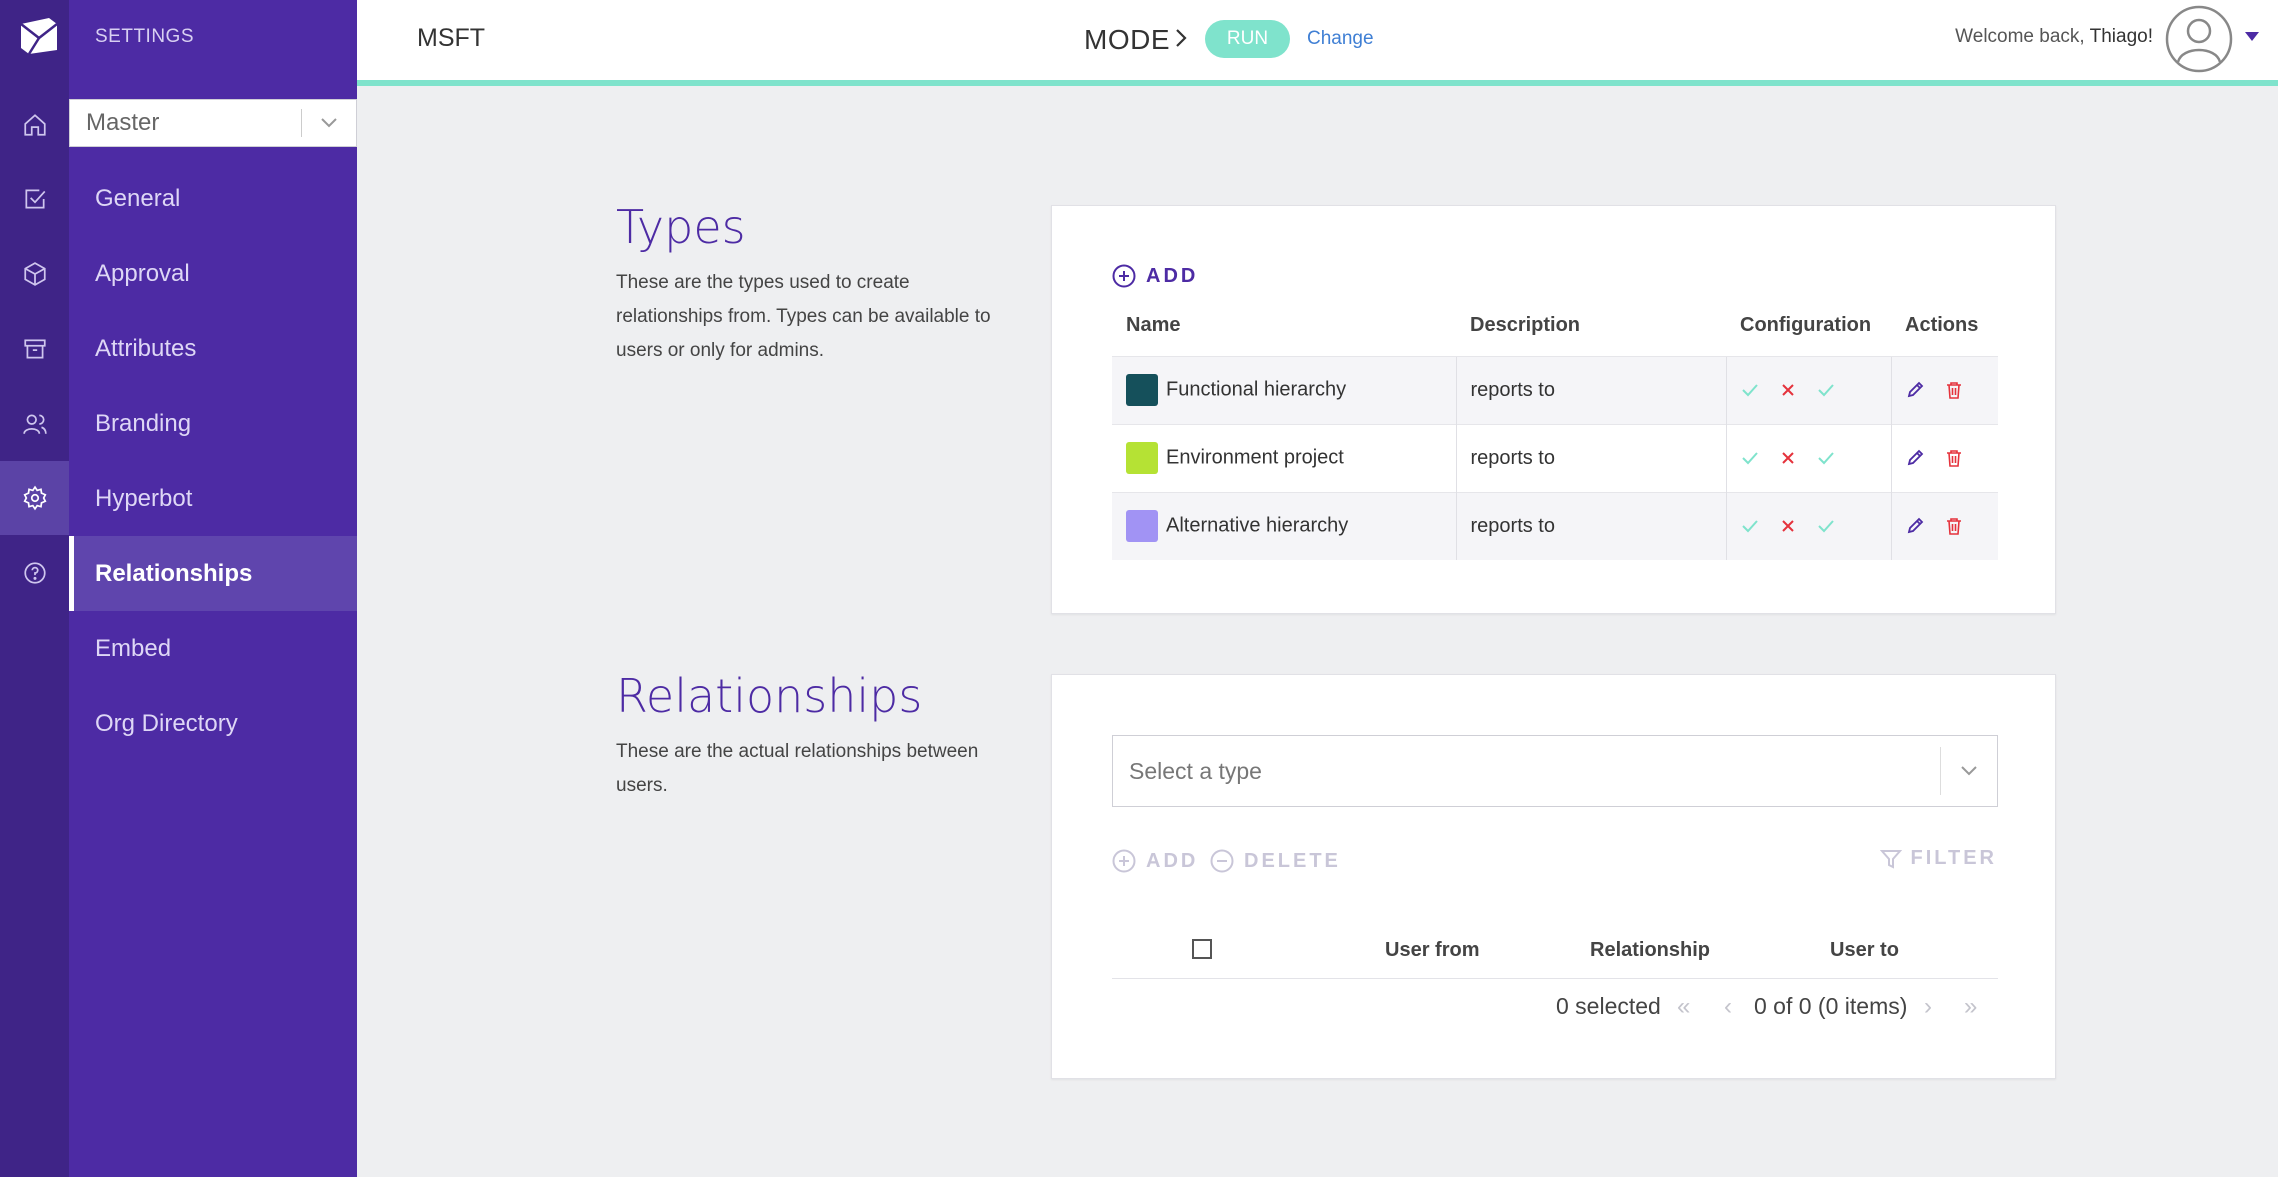 This screenshot has width=2278, height=1177. What do you see at coordinates (1555, 1004) in the screenshot?
I see `pagination: 0 selected « ‹ 0 of 0 (0 items) › »` at bounding box center [1555, 1004].